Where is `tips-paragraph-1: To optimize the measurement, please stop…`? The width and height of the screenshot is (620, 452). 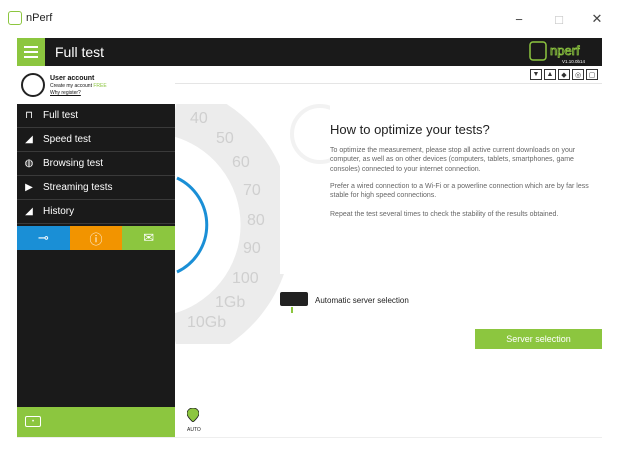 tips-paragraph-1: To optimize the measurement, please stop… is located at coordinates (453, 160).